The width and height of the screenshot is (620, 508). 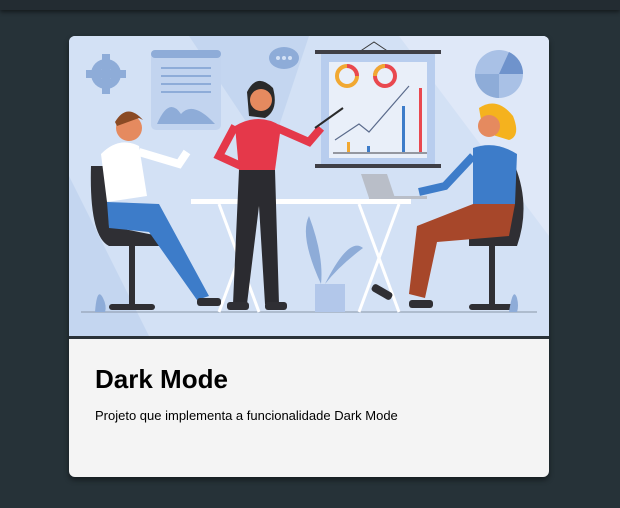 I want to click on pie-chart-icon, so click(x=499, y=74).